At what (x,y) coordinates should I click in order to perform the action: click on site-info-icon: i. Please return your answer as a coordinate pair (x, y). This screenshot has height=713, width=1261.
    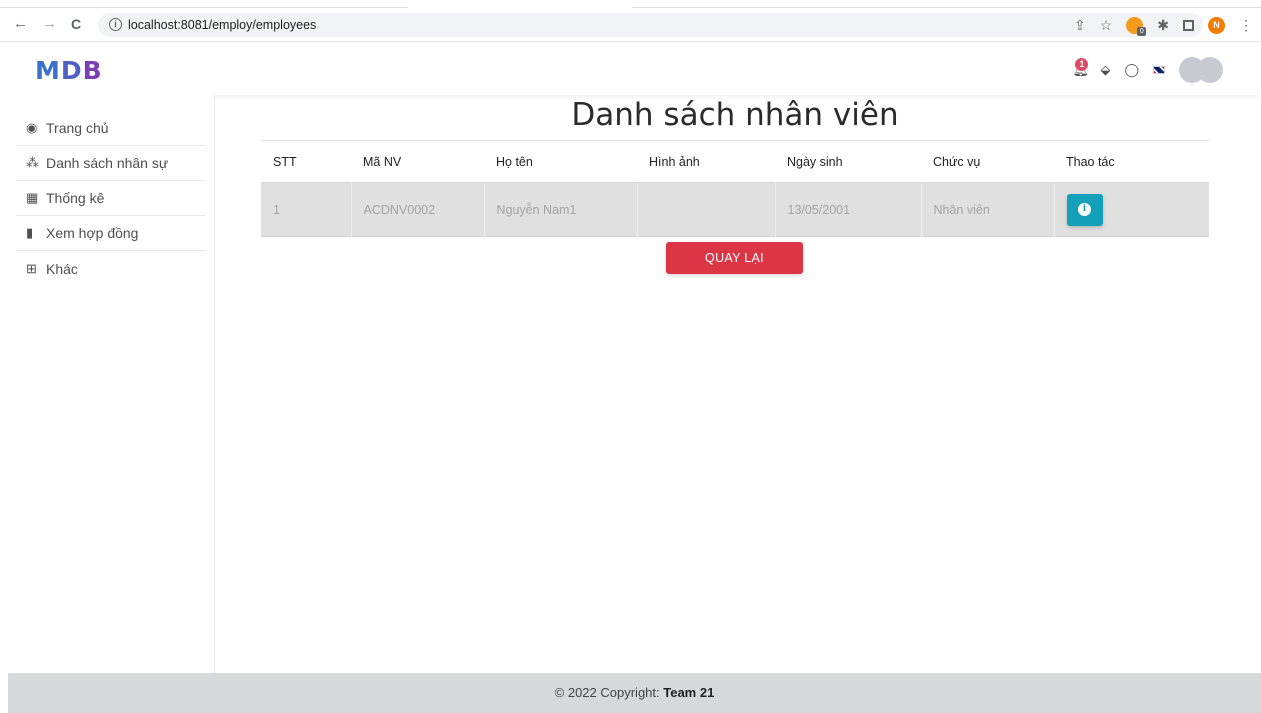
    Looking at the image, I should click on (115, 24).